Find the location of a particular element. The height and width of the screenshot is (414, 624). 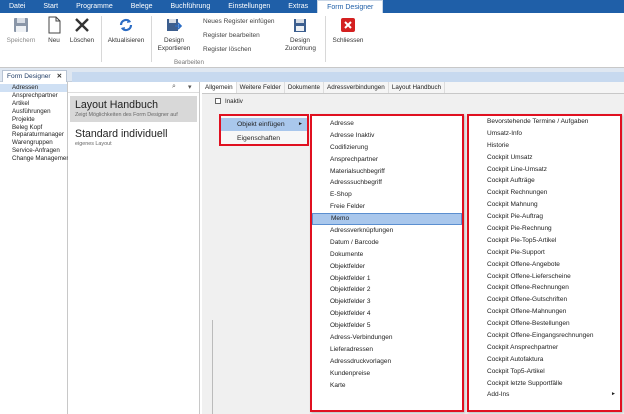

edit-register-command: Register bearbeiten is located at coordinates (231, 35).